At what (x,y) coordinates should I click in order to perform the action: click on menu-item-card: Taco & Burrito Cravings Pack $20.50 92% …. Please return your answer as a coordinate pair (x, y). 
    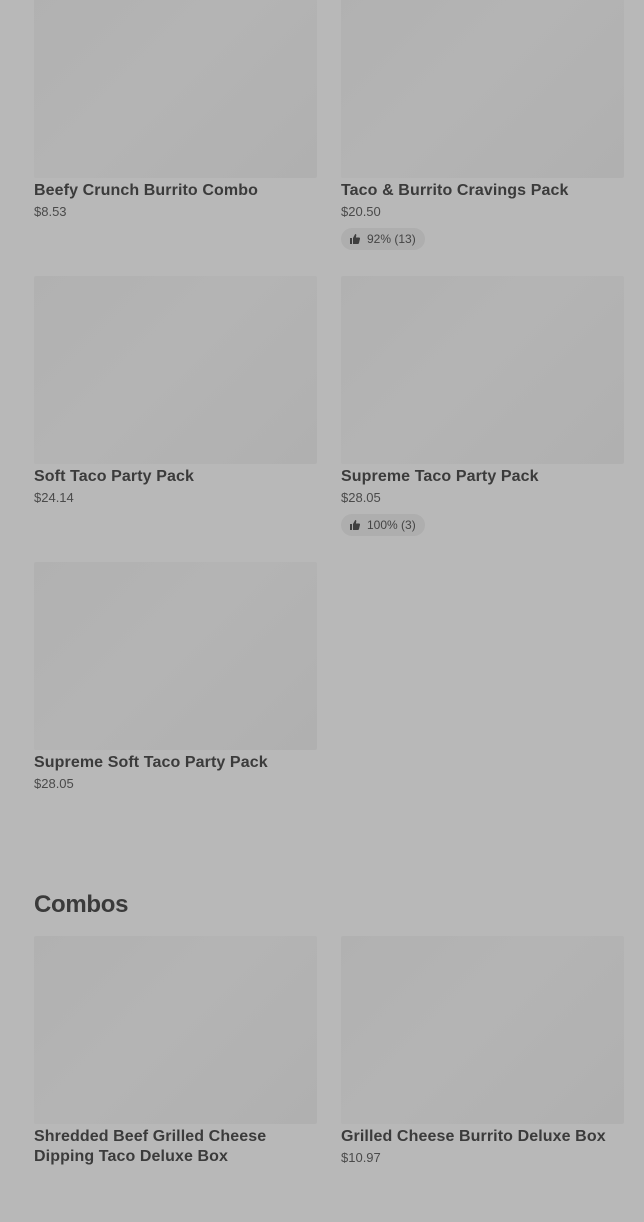
    Looking at the image, I should click on (482, 138).